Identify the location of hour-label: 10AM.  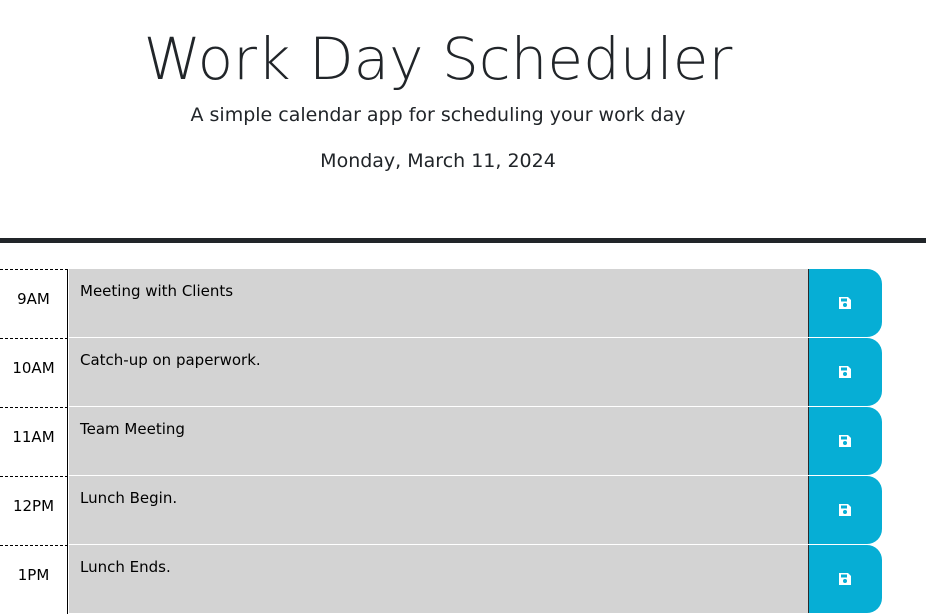
(34, 372).